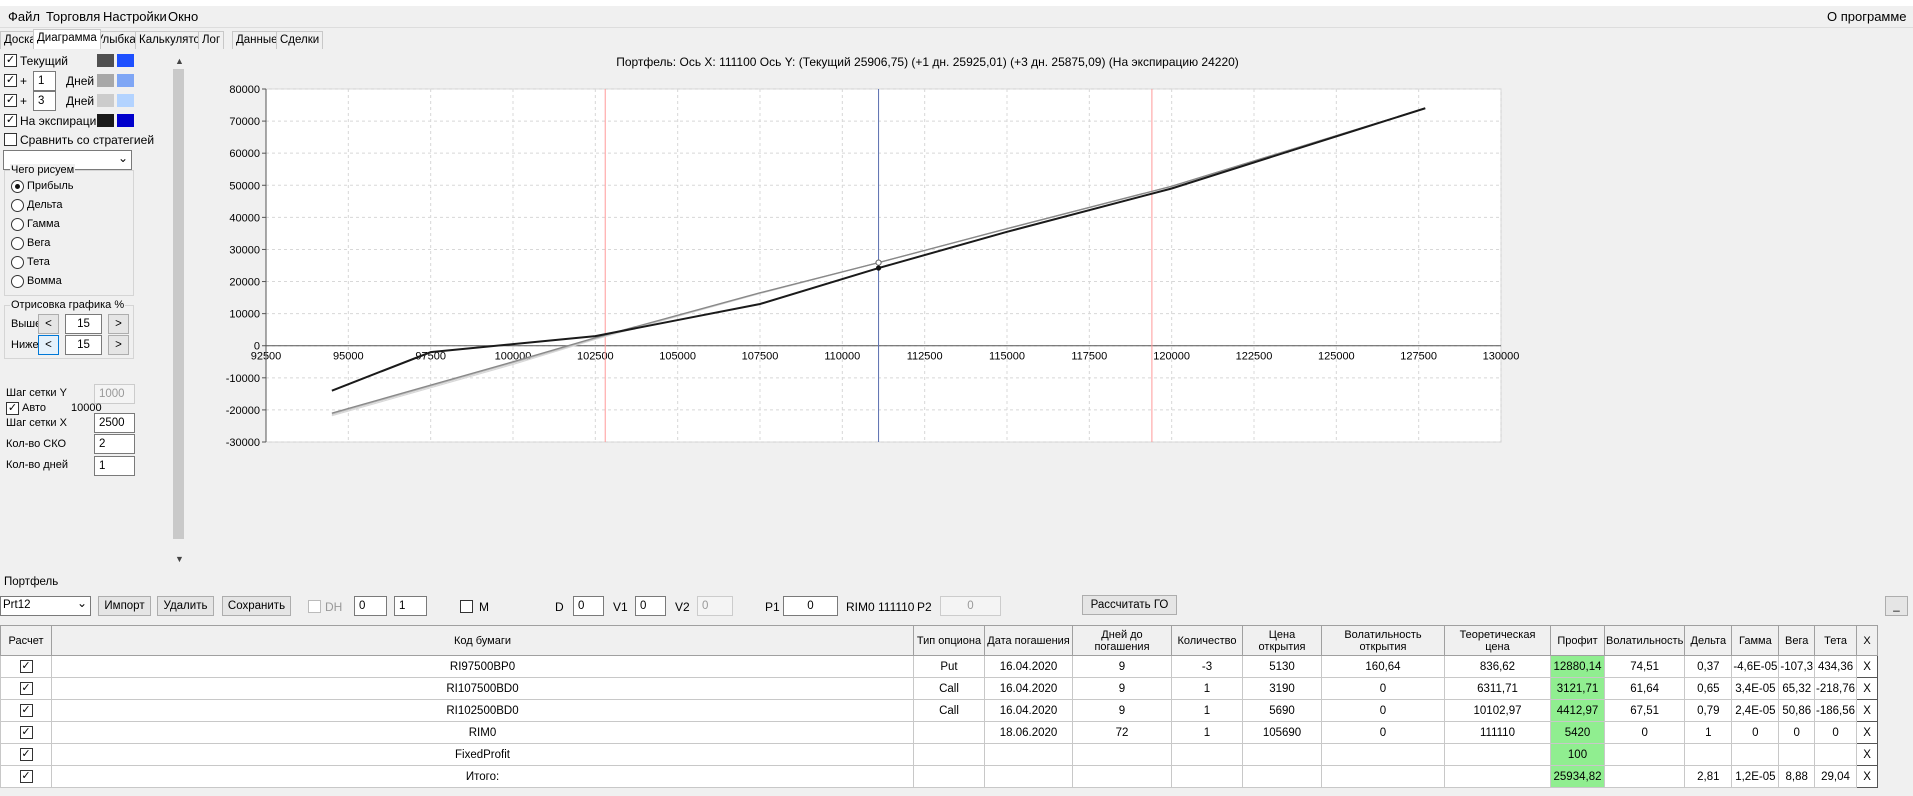  Describe the element at coordinates (26, 640) in the screenshot. I see `column-header: Расчет` at that location.